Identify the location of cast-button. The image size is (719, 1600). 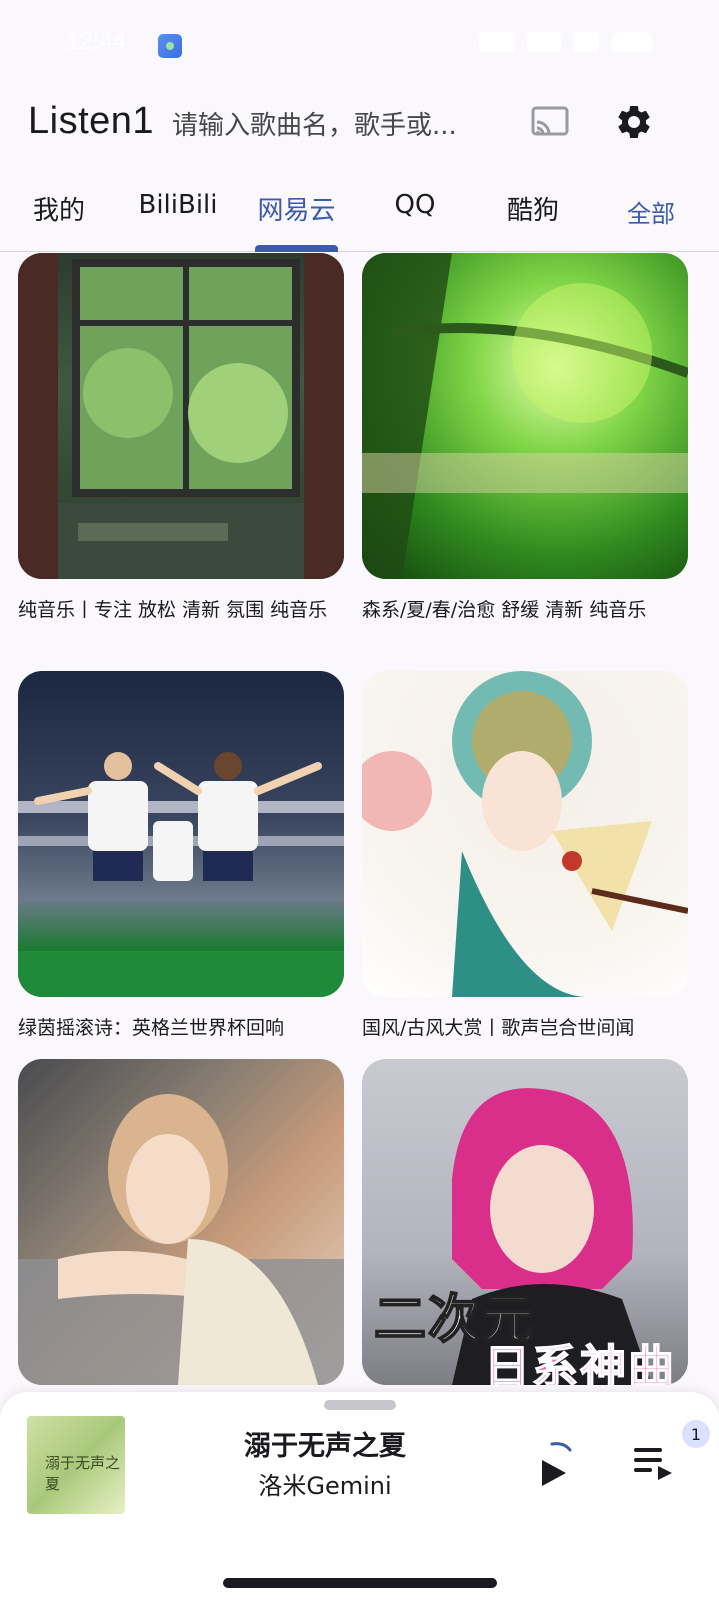
(550, 122).